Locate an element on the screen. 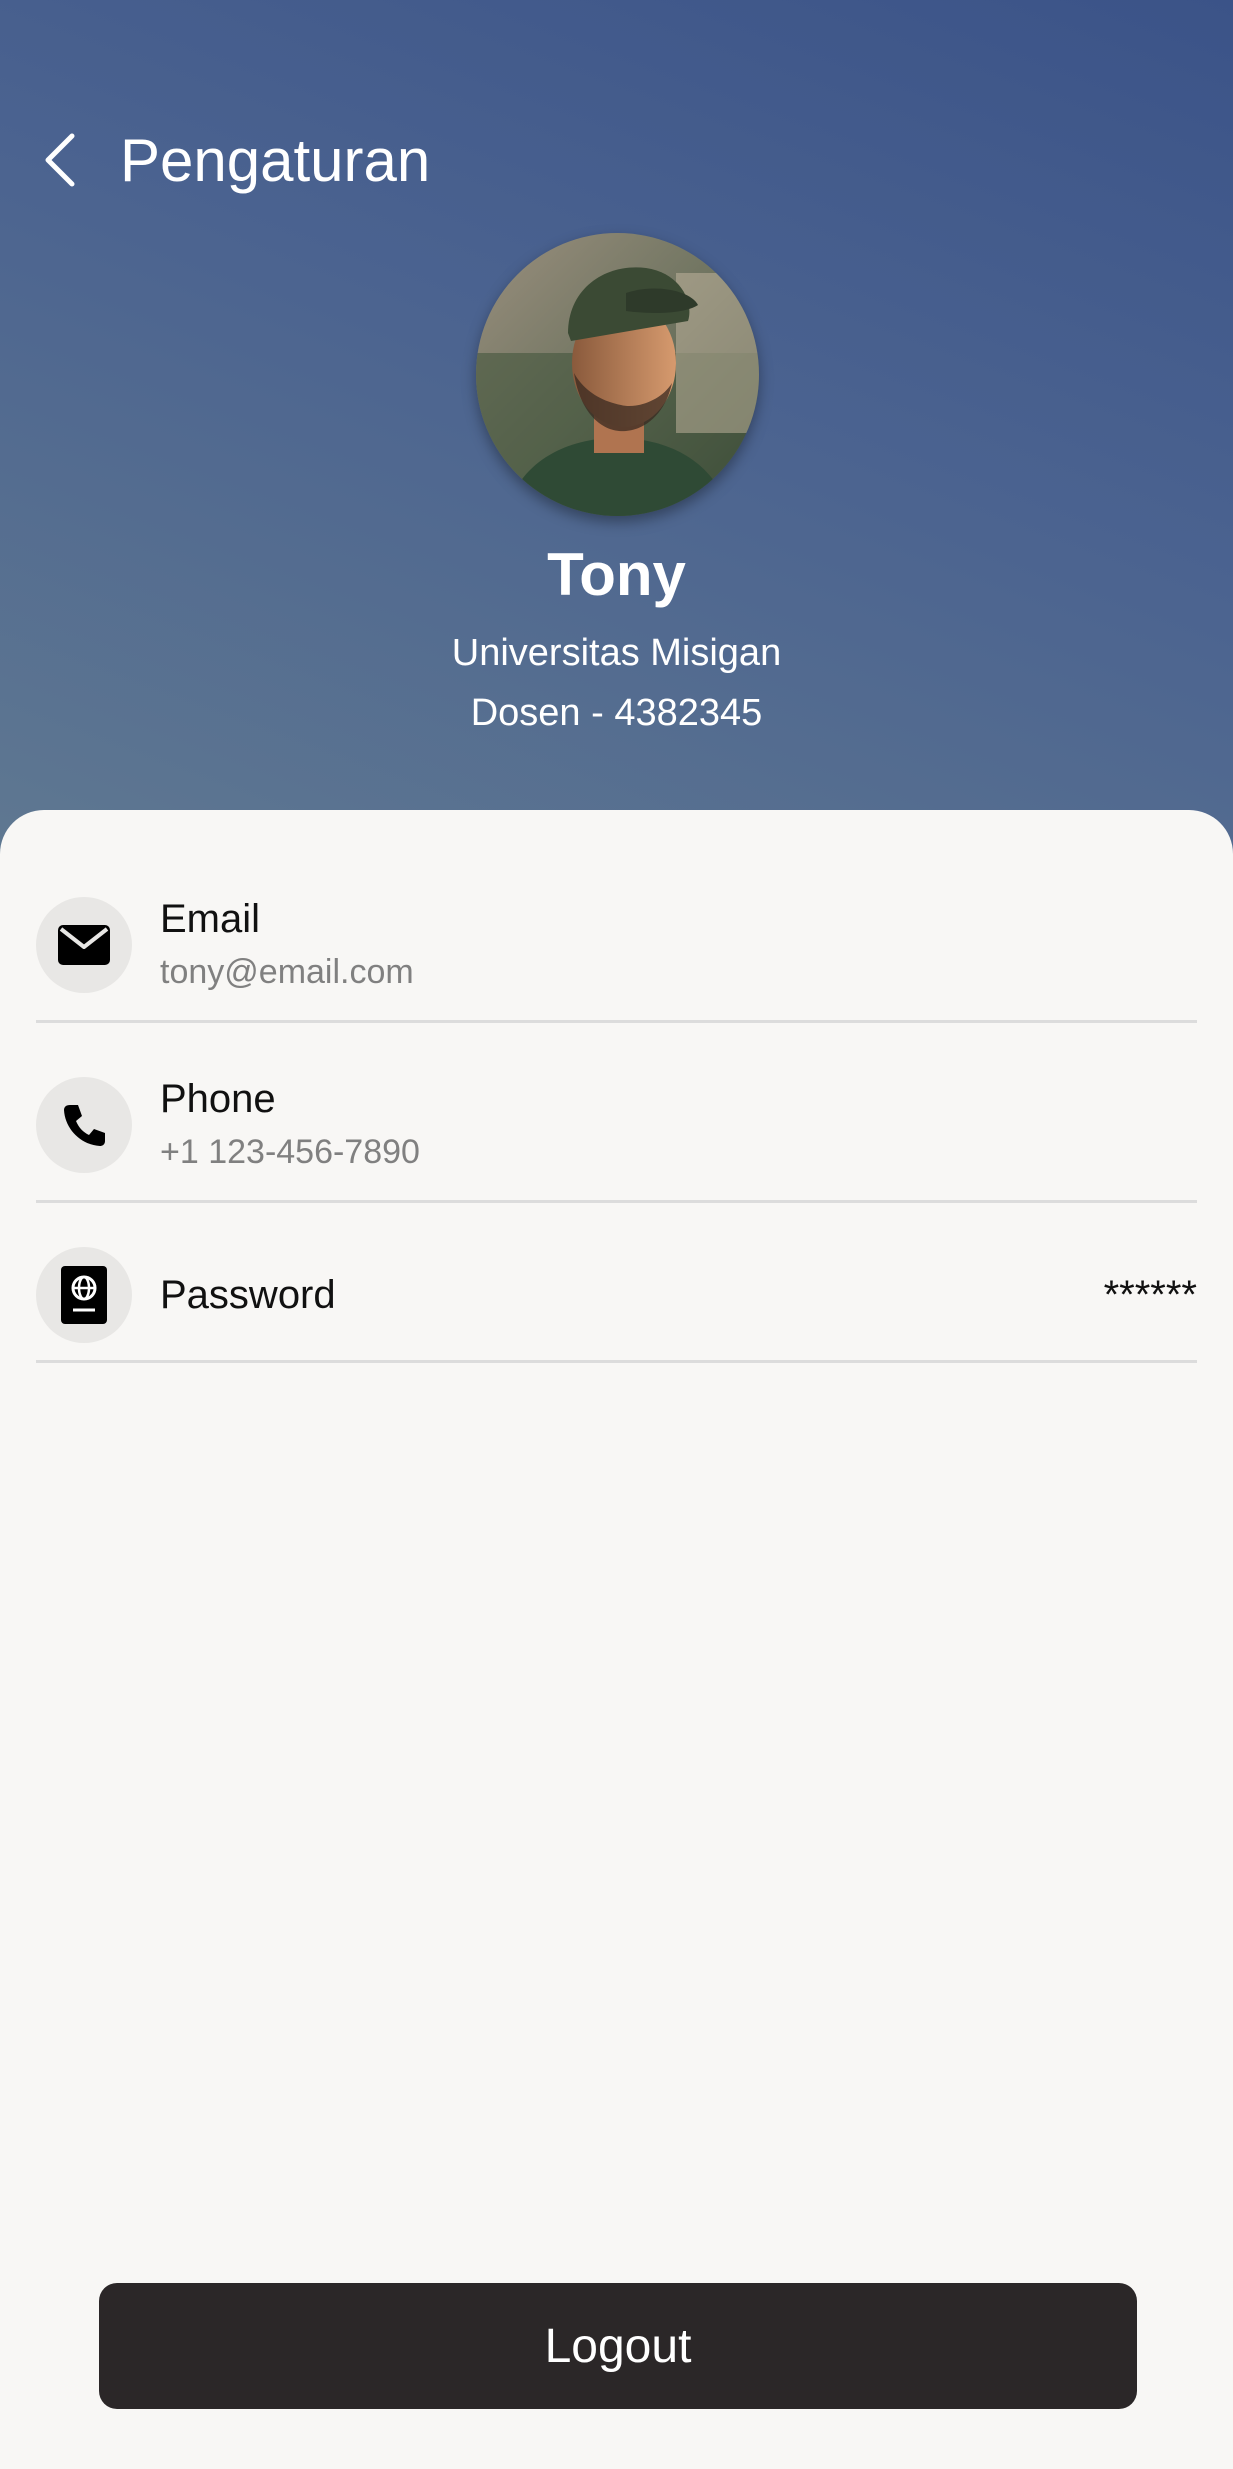  page-title: Pengaturan is located at coordinates (275, 160).